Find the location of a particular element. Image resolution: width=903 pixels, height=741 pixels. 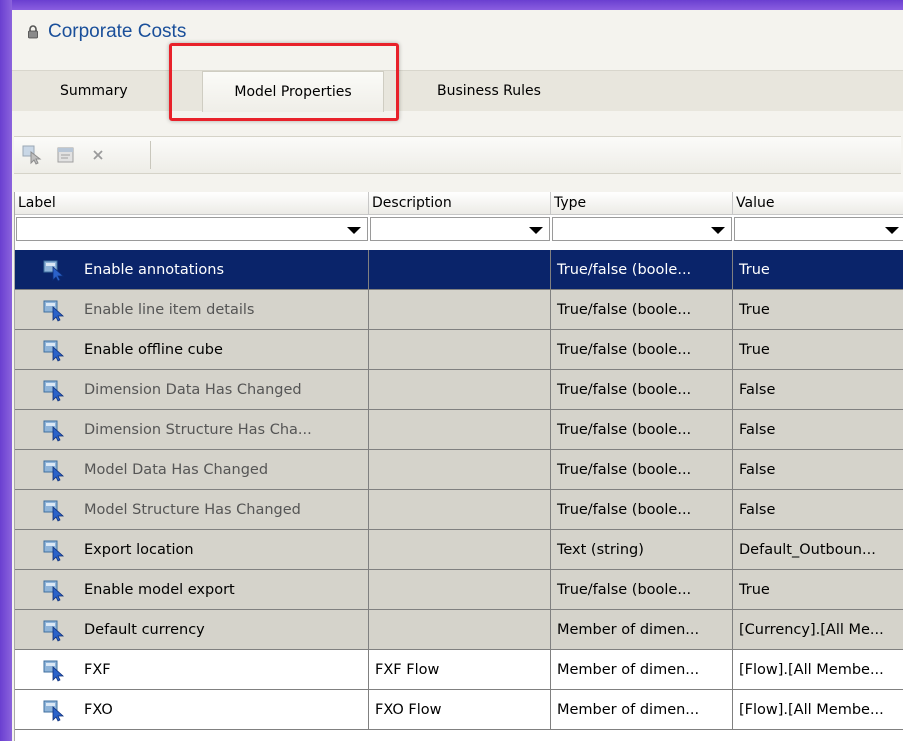

cell-type: Text (string) is located at coordinates (642, 550).